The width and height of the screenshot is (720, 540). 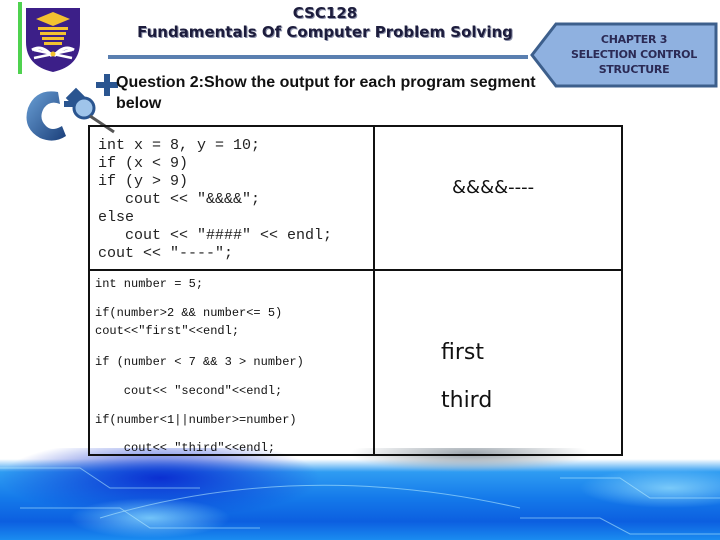 I want to click on output-line: first, so click(x=462, y=352).